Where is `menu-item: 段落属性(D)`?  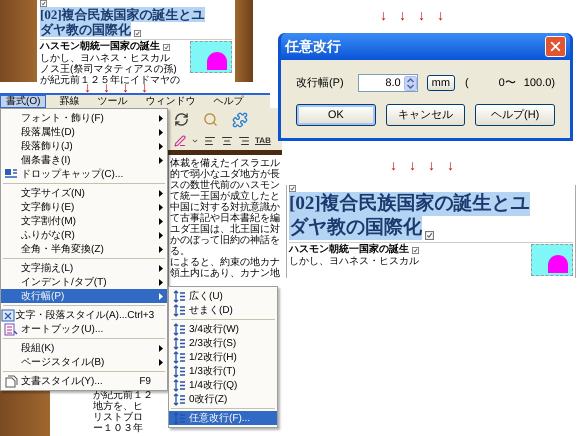
menu-item: 段落属性(D) is located at coordinates (84, 132).